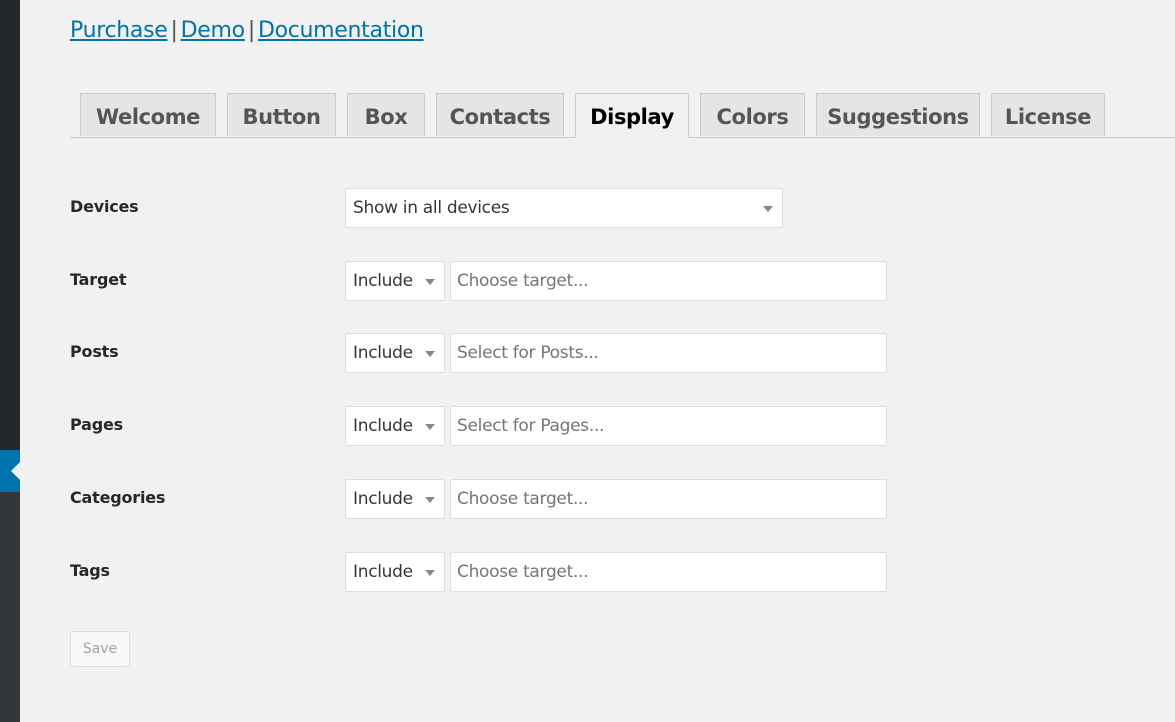  Describe the element at coordinates (90, 570) in the screenshot. I see `tags-label: Tags` at that location.